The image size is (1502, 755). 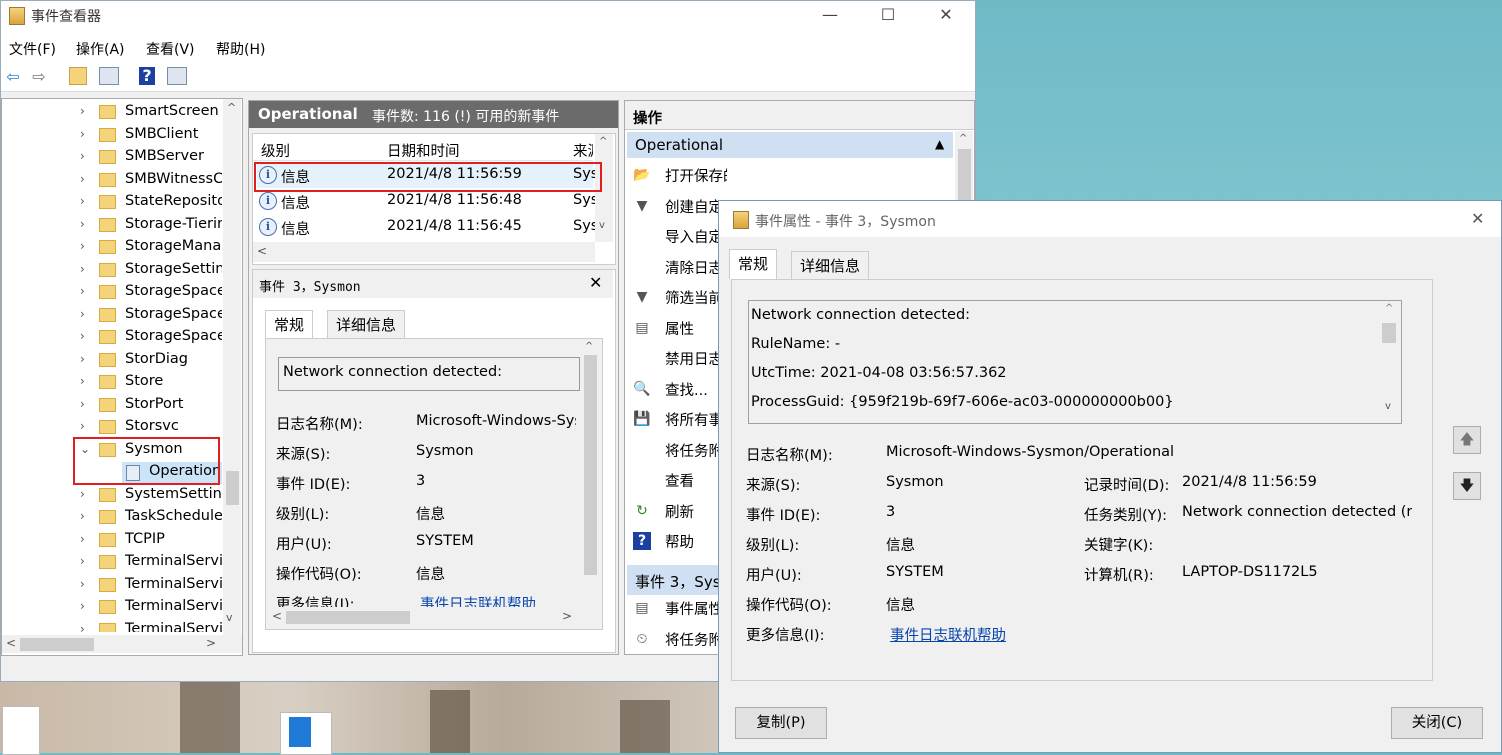 What do you see at coordinates (112, 158) in the screenshot?
I see `tree-item: › SMBServer` at bounding box center [112, 158].